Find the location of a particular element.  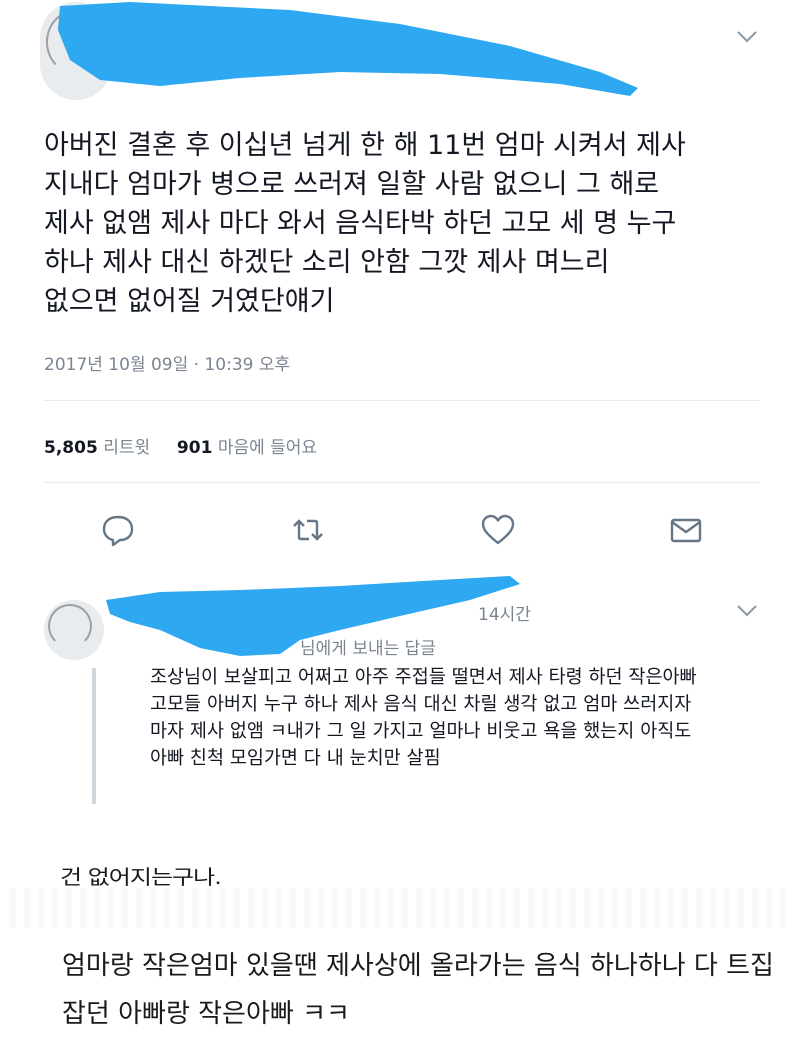

lower-text-line: 엄마랑 작은엄마 있을땐 제사상에 올라가는 음식 하나하나 다 트집 is located at coordinates (418, 966).